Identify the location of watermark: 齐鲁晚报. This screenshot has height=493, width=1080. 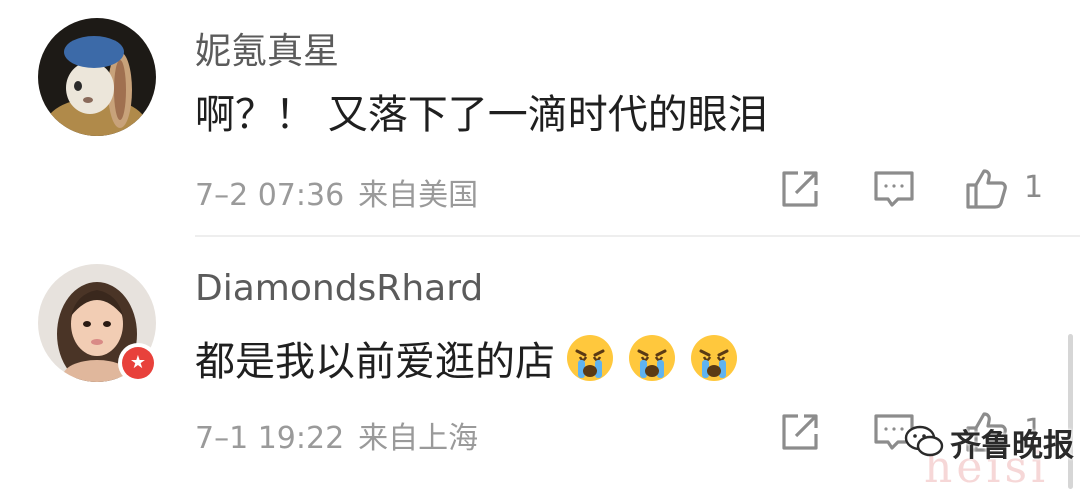
(989, 442).